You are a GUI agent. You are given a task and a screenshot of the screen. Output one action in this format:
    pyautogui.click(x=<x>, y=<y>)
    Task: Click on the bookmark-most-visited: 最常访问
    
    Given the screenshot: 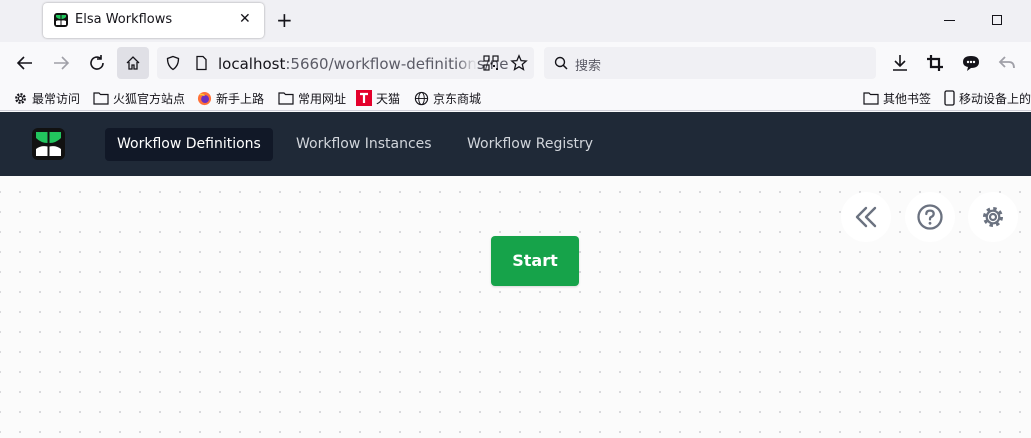 What is the action you would take?
    pyautogui.click(x=46, y=98)
    